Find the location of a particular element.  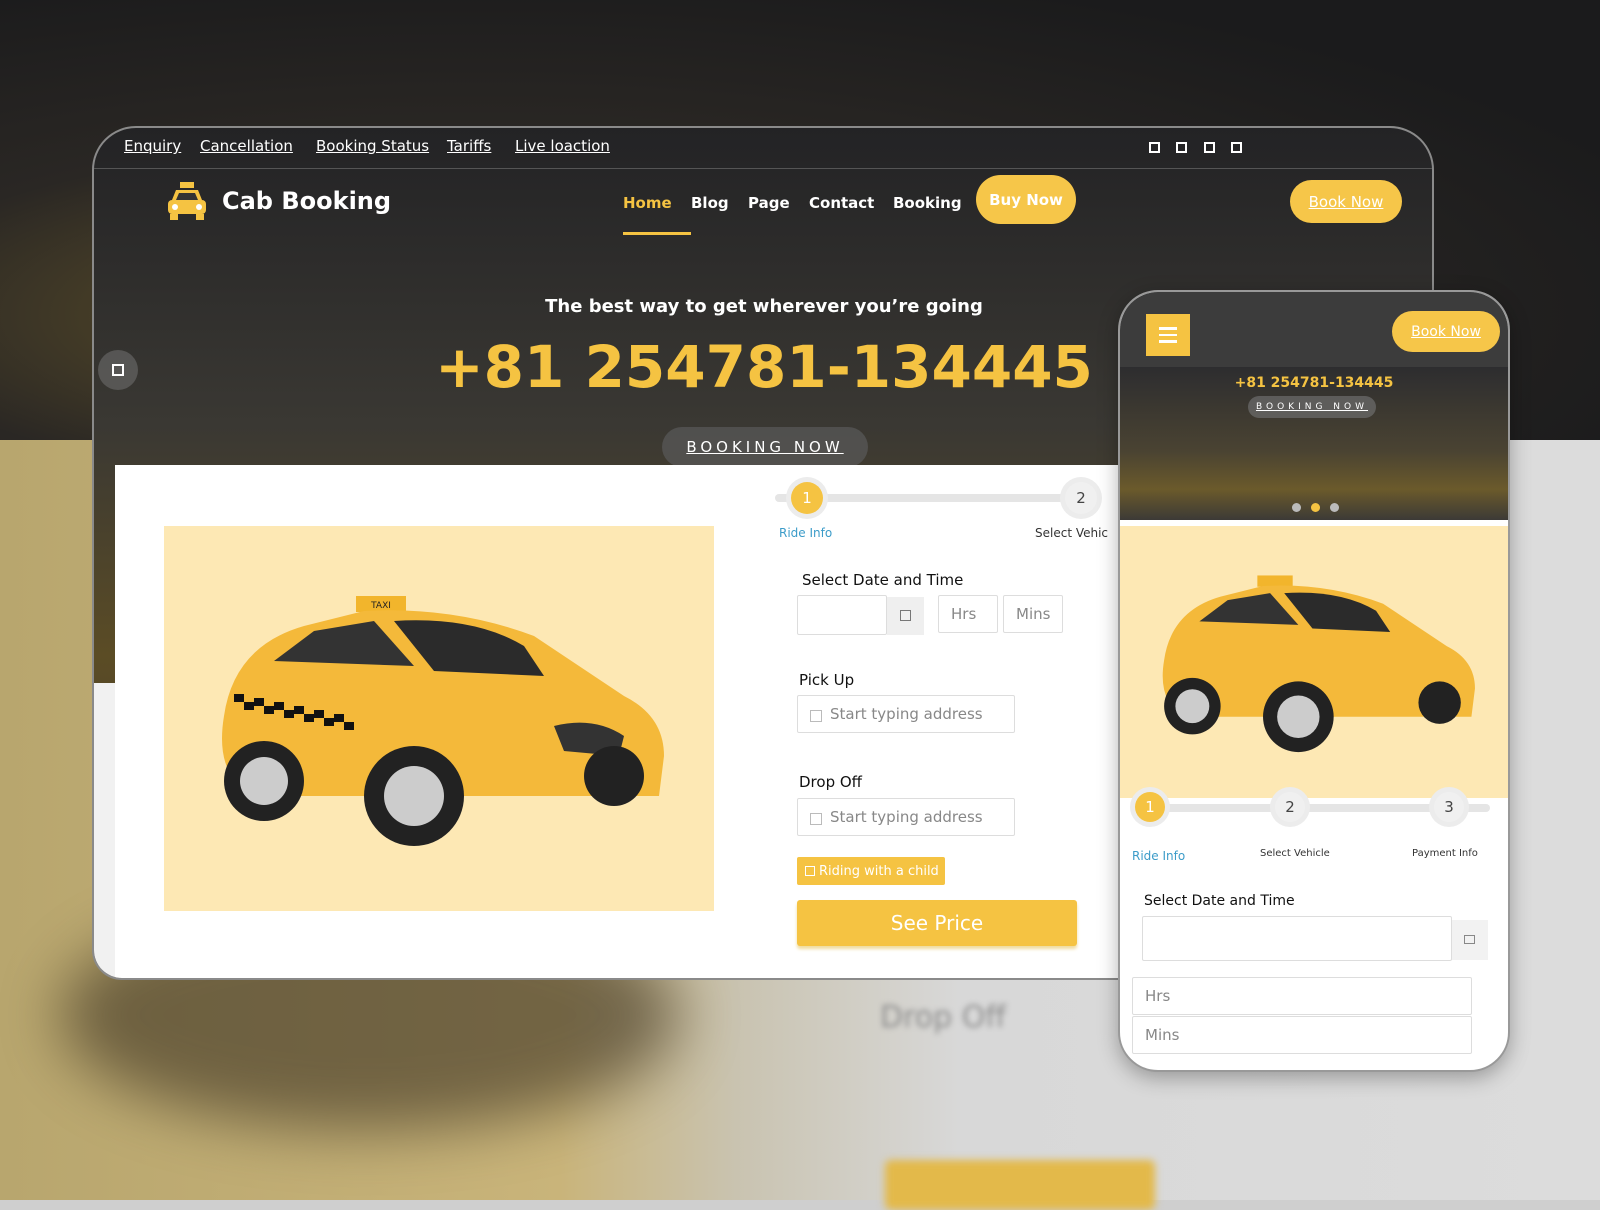

brand-name: Cab Booking is located at coordinates (307, 201).